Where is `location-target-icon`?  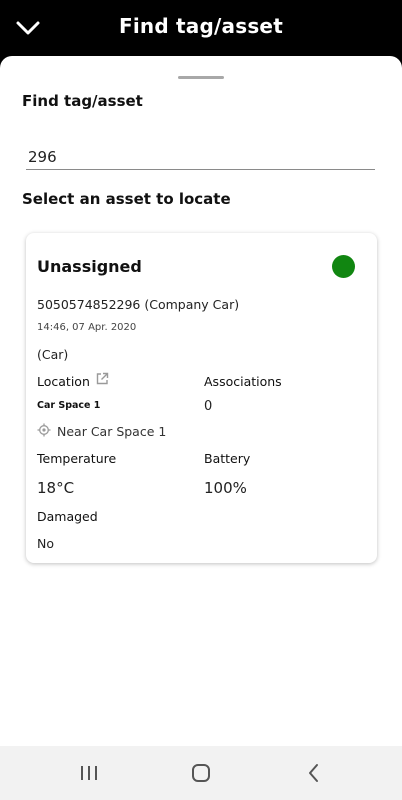 location-target-icon is located at coordinates (44, 430).